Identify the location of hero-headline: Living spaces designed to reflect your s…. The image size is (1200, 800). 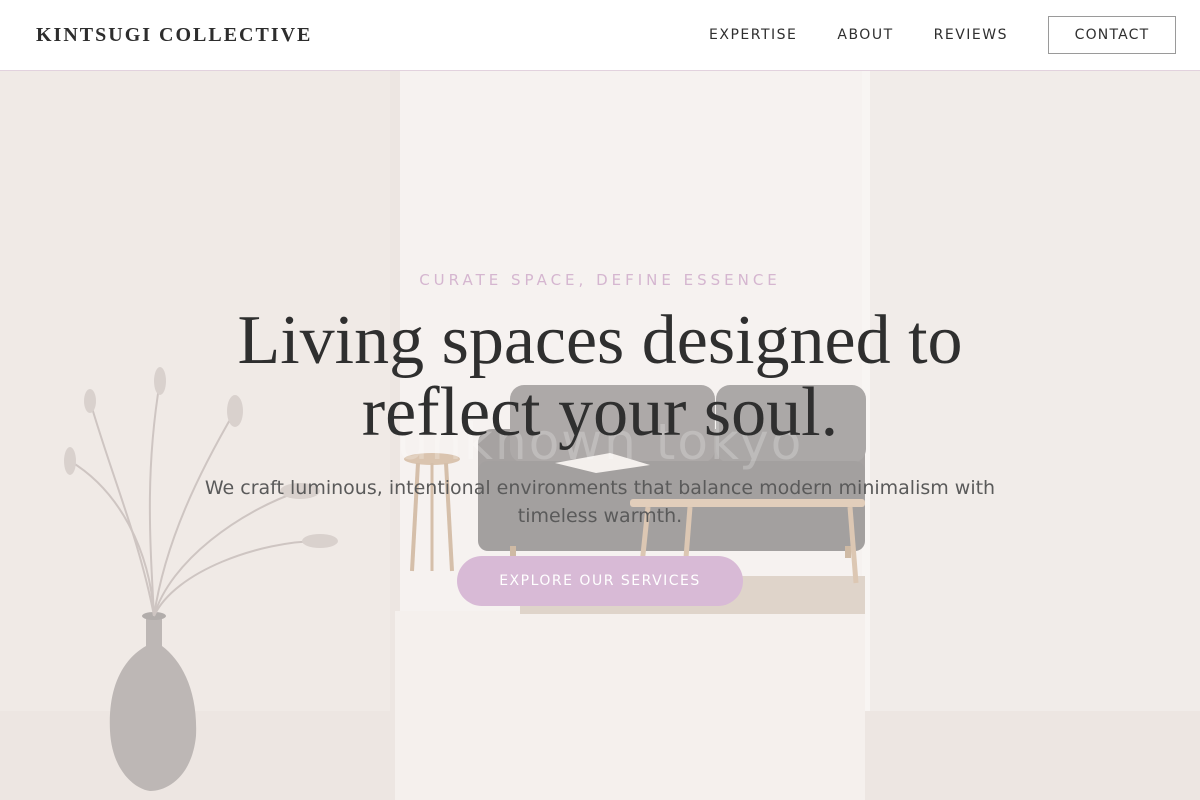
(600, 376).